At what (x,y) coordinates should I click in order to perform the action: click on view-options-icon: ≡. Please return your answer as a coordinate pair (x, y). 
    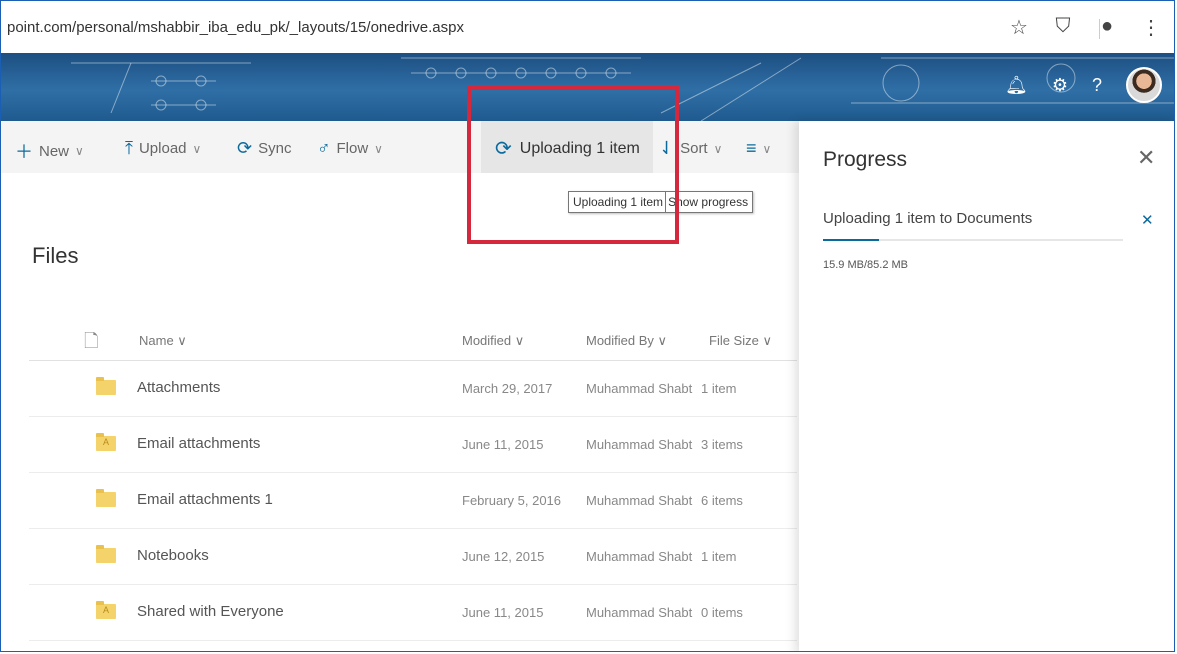
    Looking at the image, I should click on (751, 148).